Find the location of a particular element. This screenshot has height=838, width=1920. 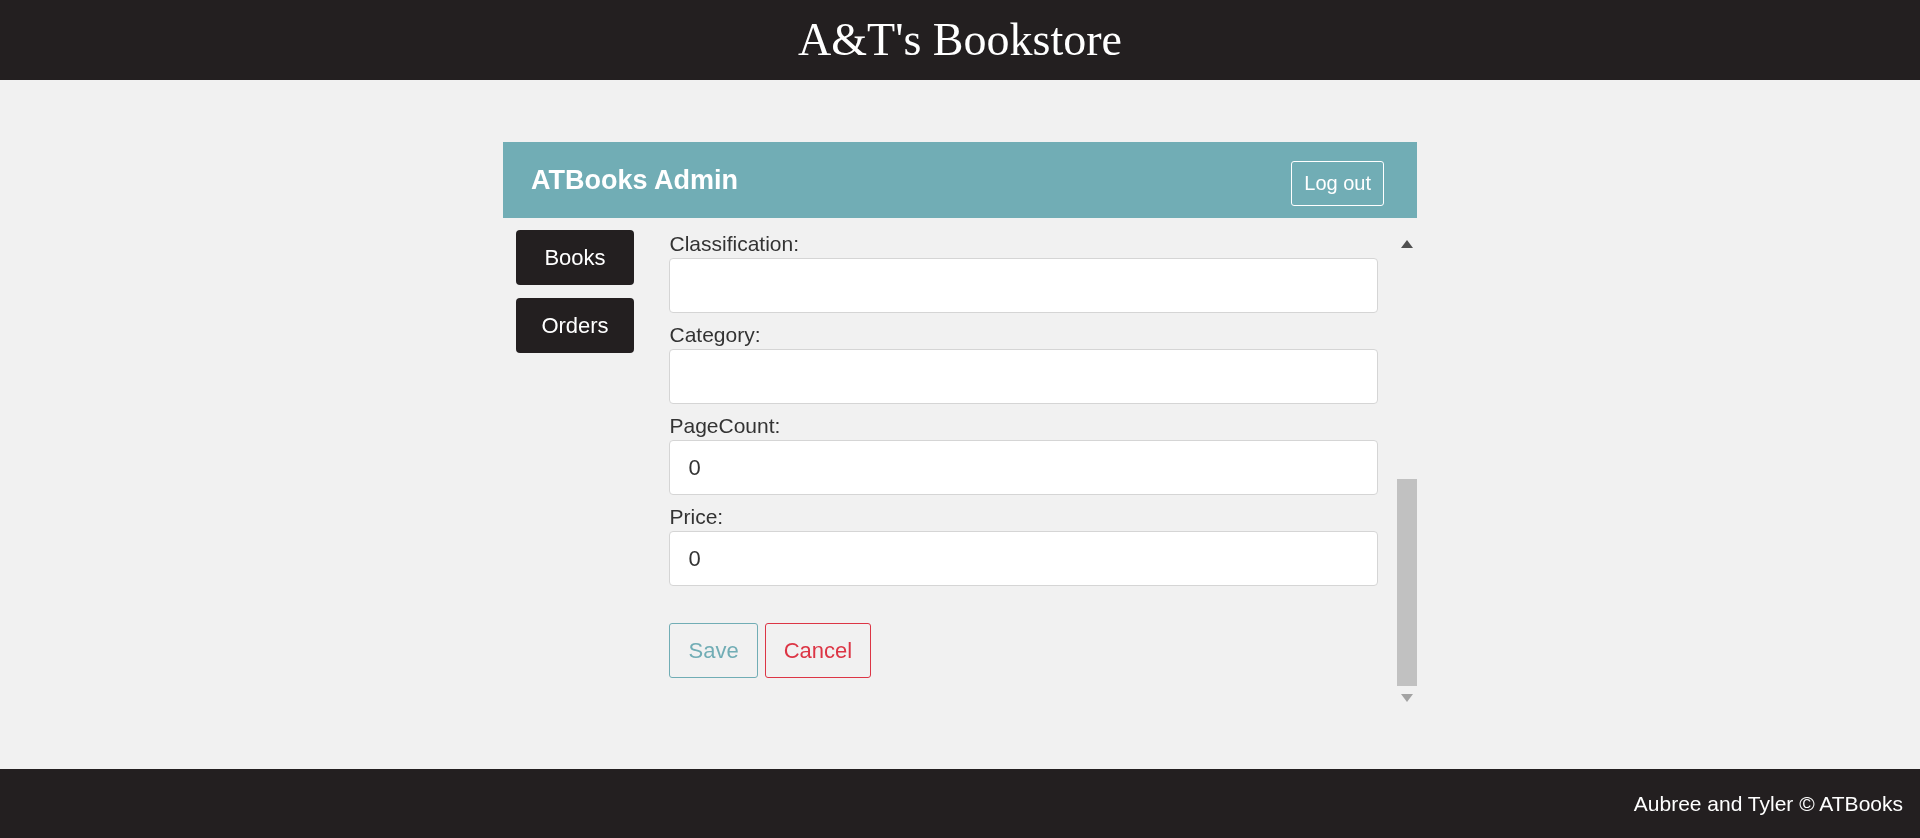

nav-button: Books is located at coordinates (575, 257).